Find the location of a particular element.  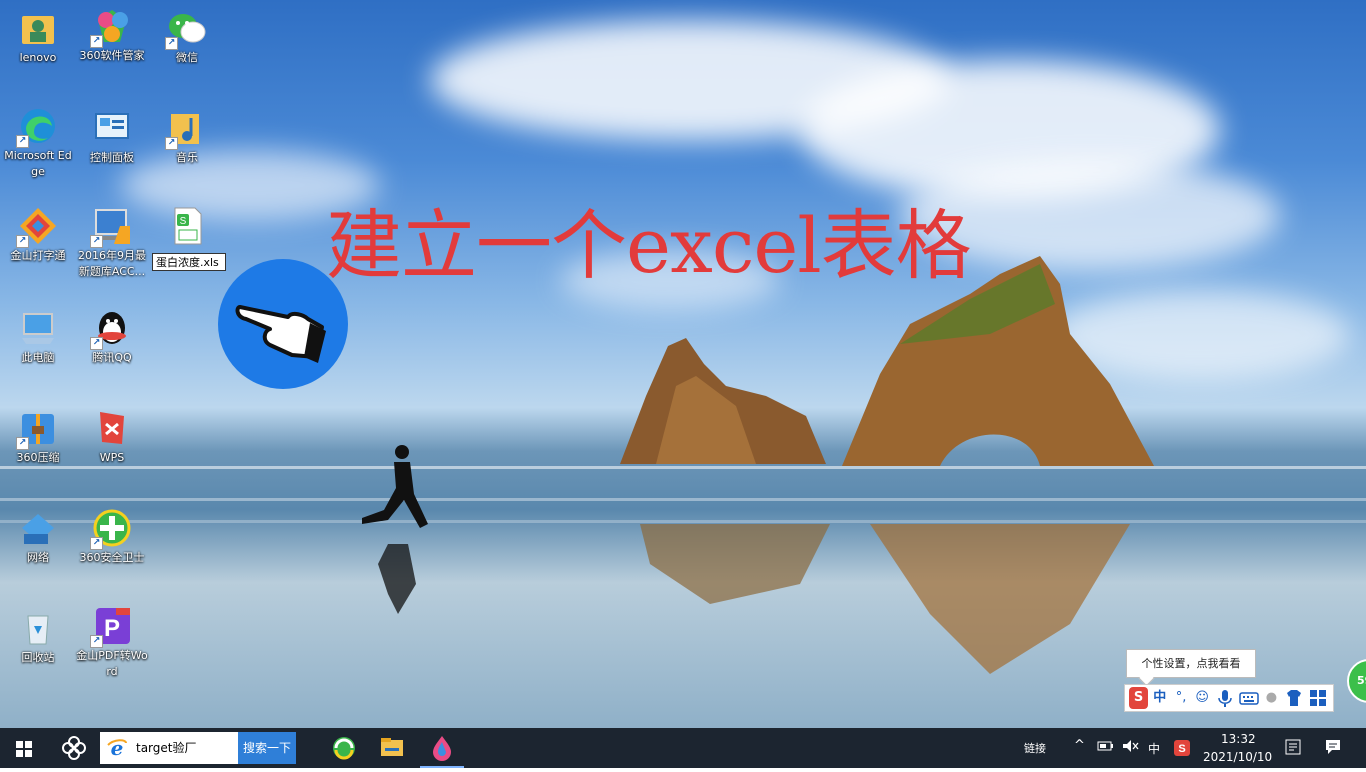

360-security-icon: ↗ is located at coordinates (111, 529).